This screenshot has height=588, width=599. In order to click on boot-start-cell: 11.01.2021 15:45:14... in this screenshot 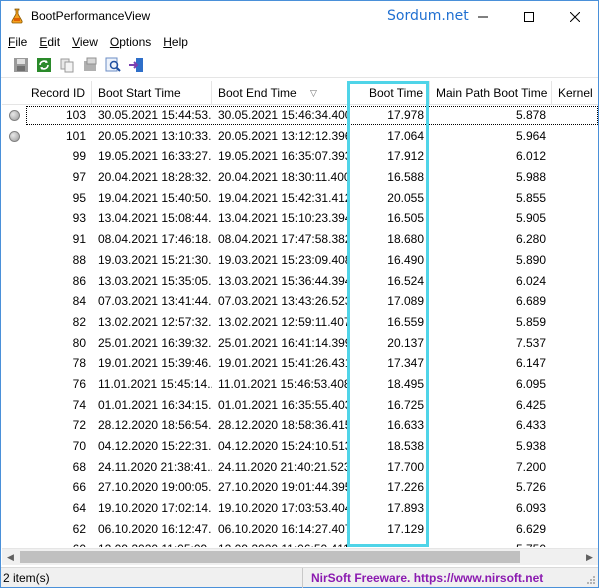, I will do `click(155, 383)`.